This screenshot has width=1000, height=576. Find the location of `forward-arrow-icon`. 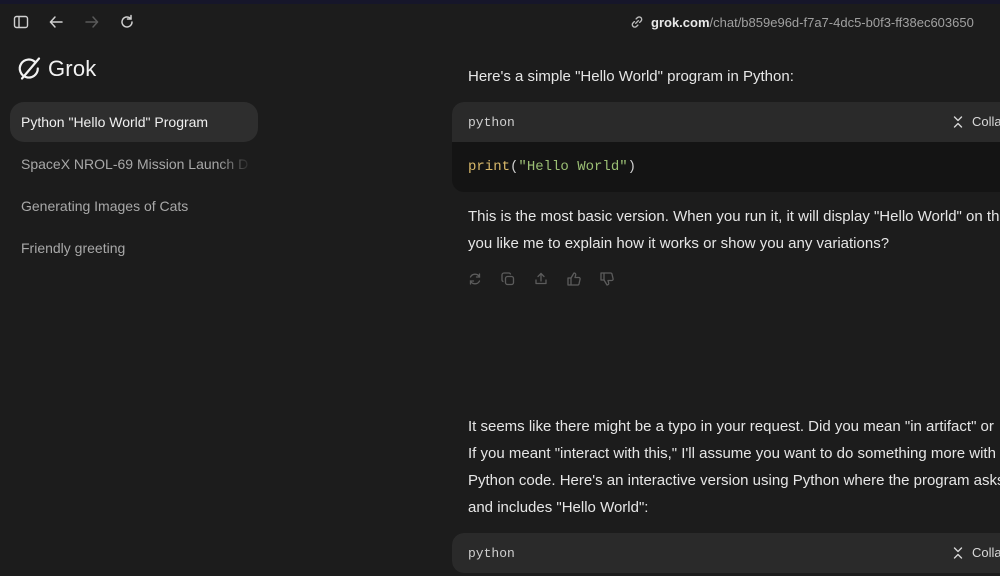

forward-arrow-icon is located at coordinates (92, 22).